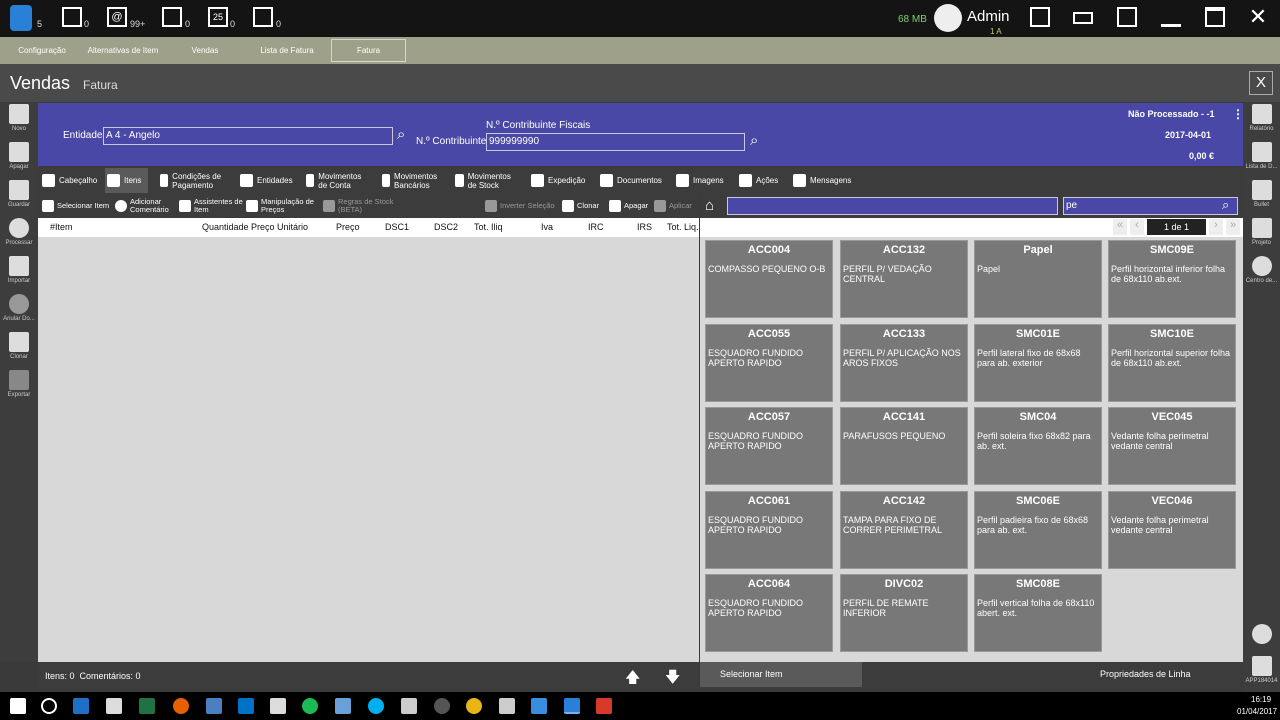 This screenshot has height=720, width=1280. I want to click on col-tot-iliq: Tot. Iliq, so click(488, 227).